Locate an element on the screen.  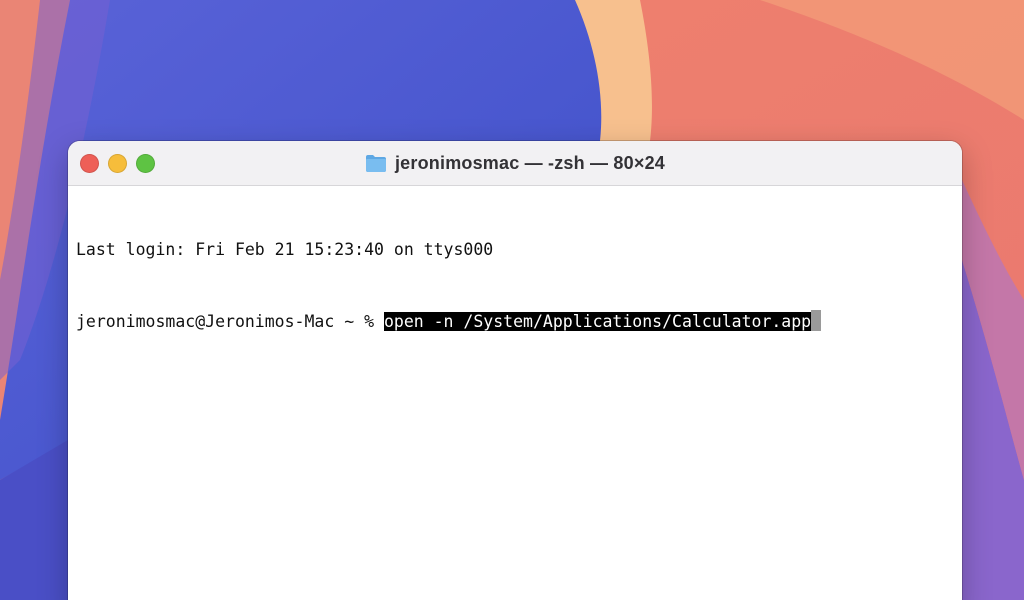
text-cursor is located at coordinates (816, 320).